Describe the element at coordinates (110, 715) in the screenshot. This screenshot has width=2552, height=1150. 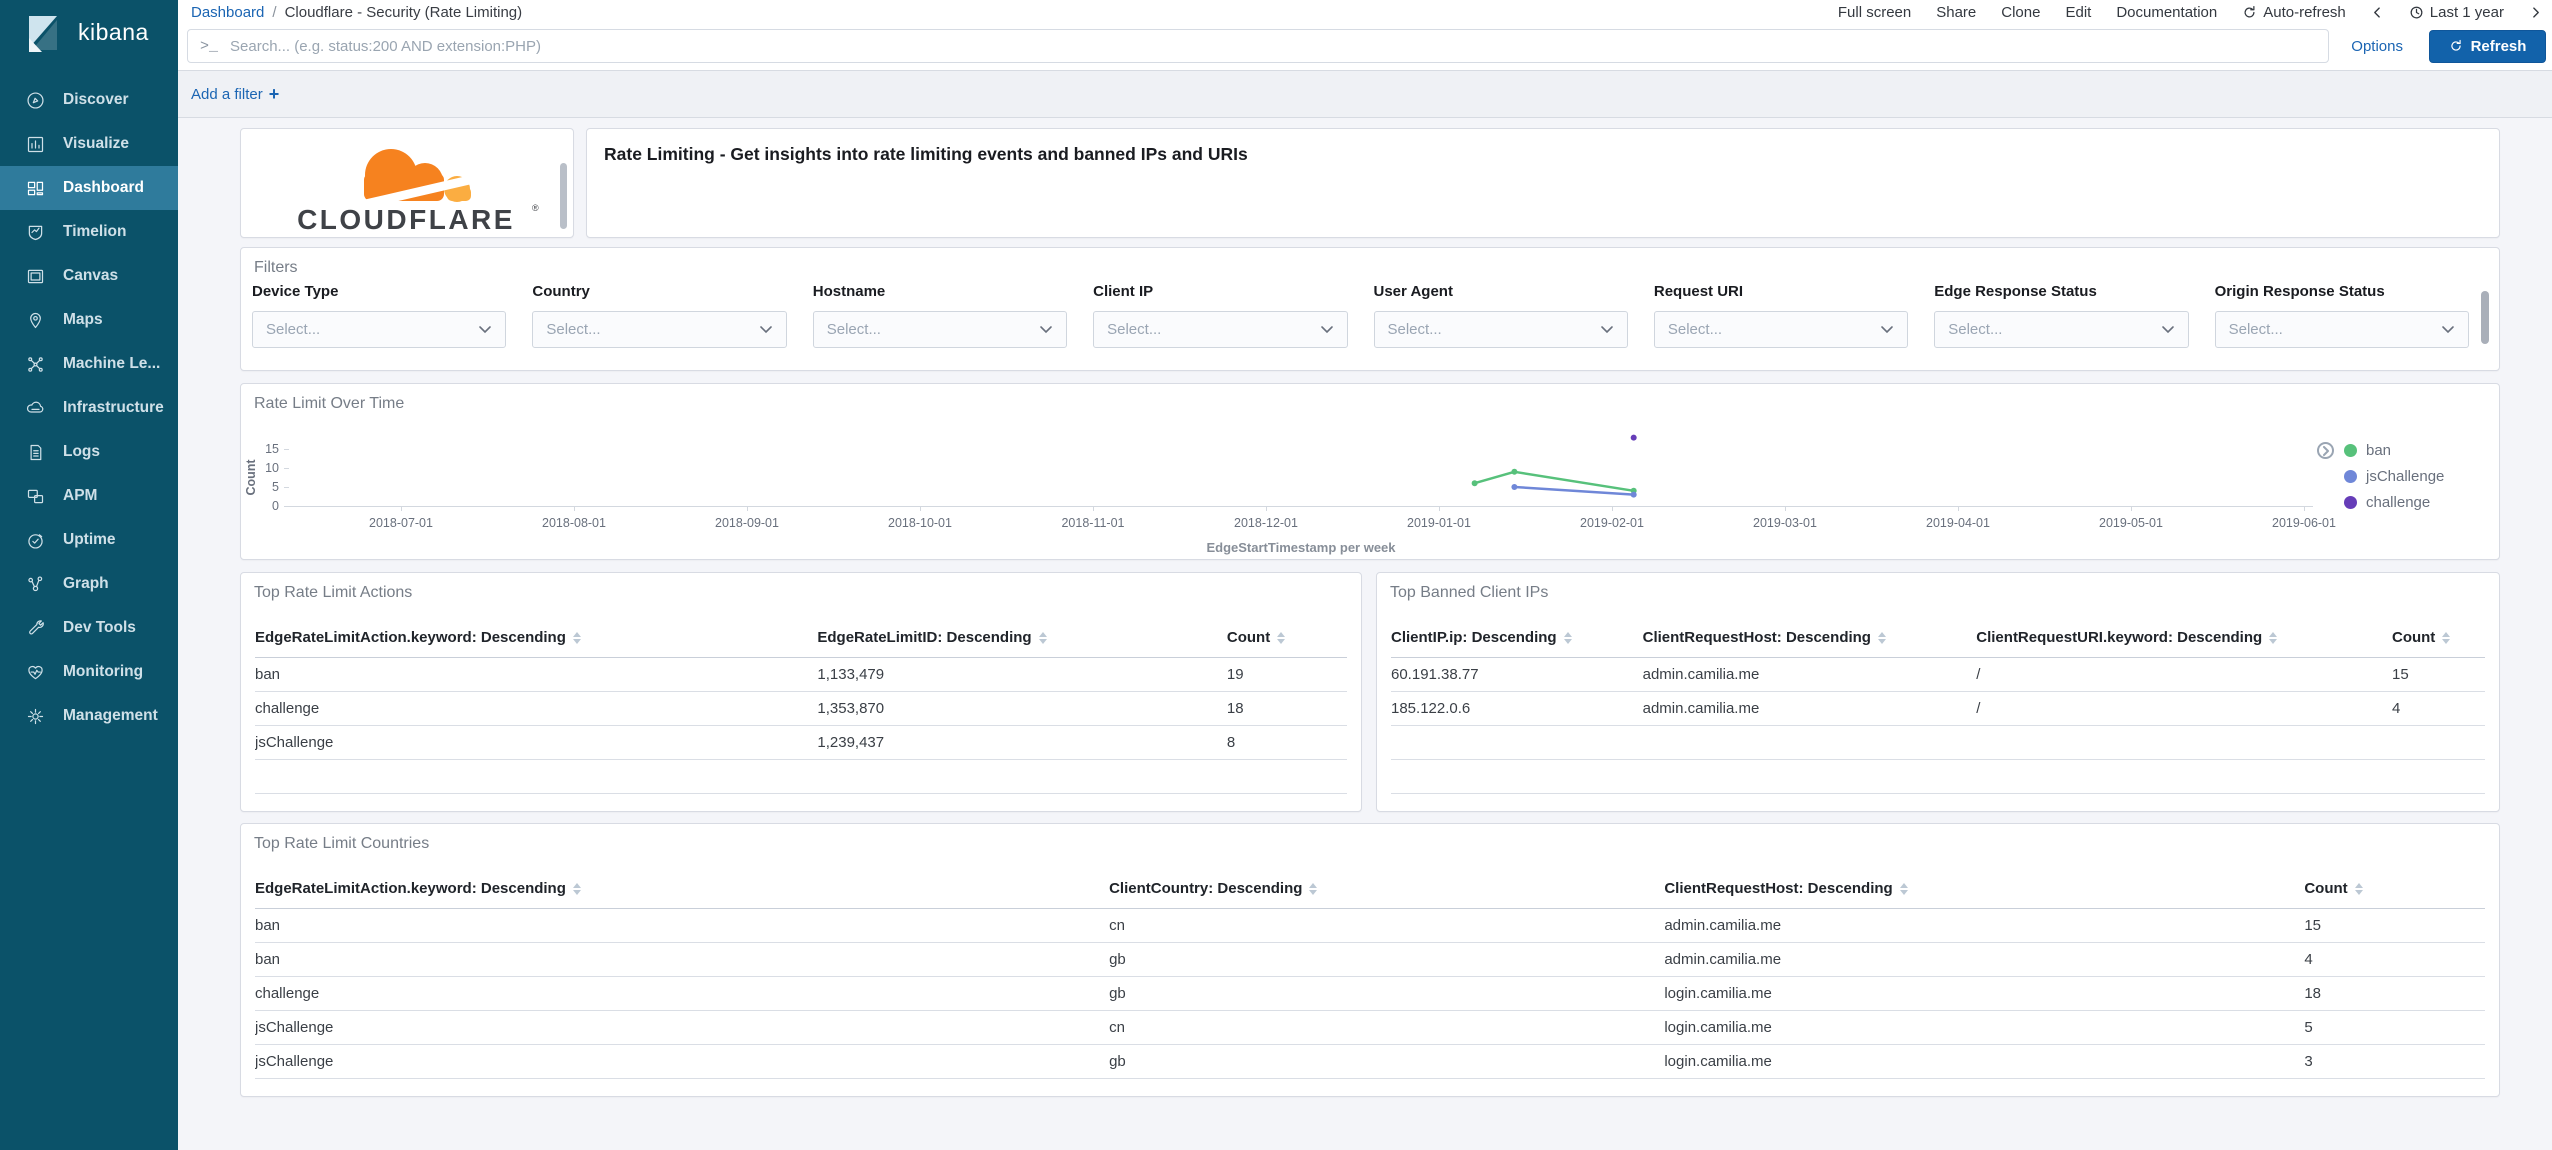
I see `sidebar-item-label: Management` at that location.